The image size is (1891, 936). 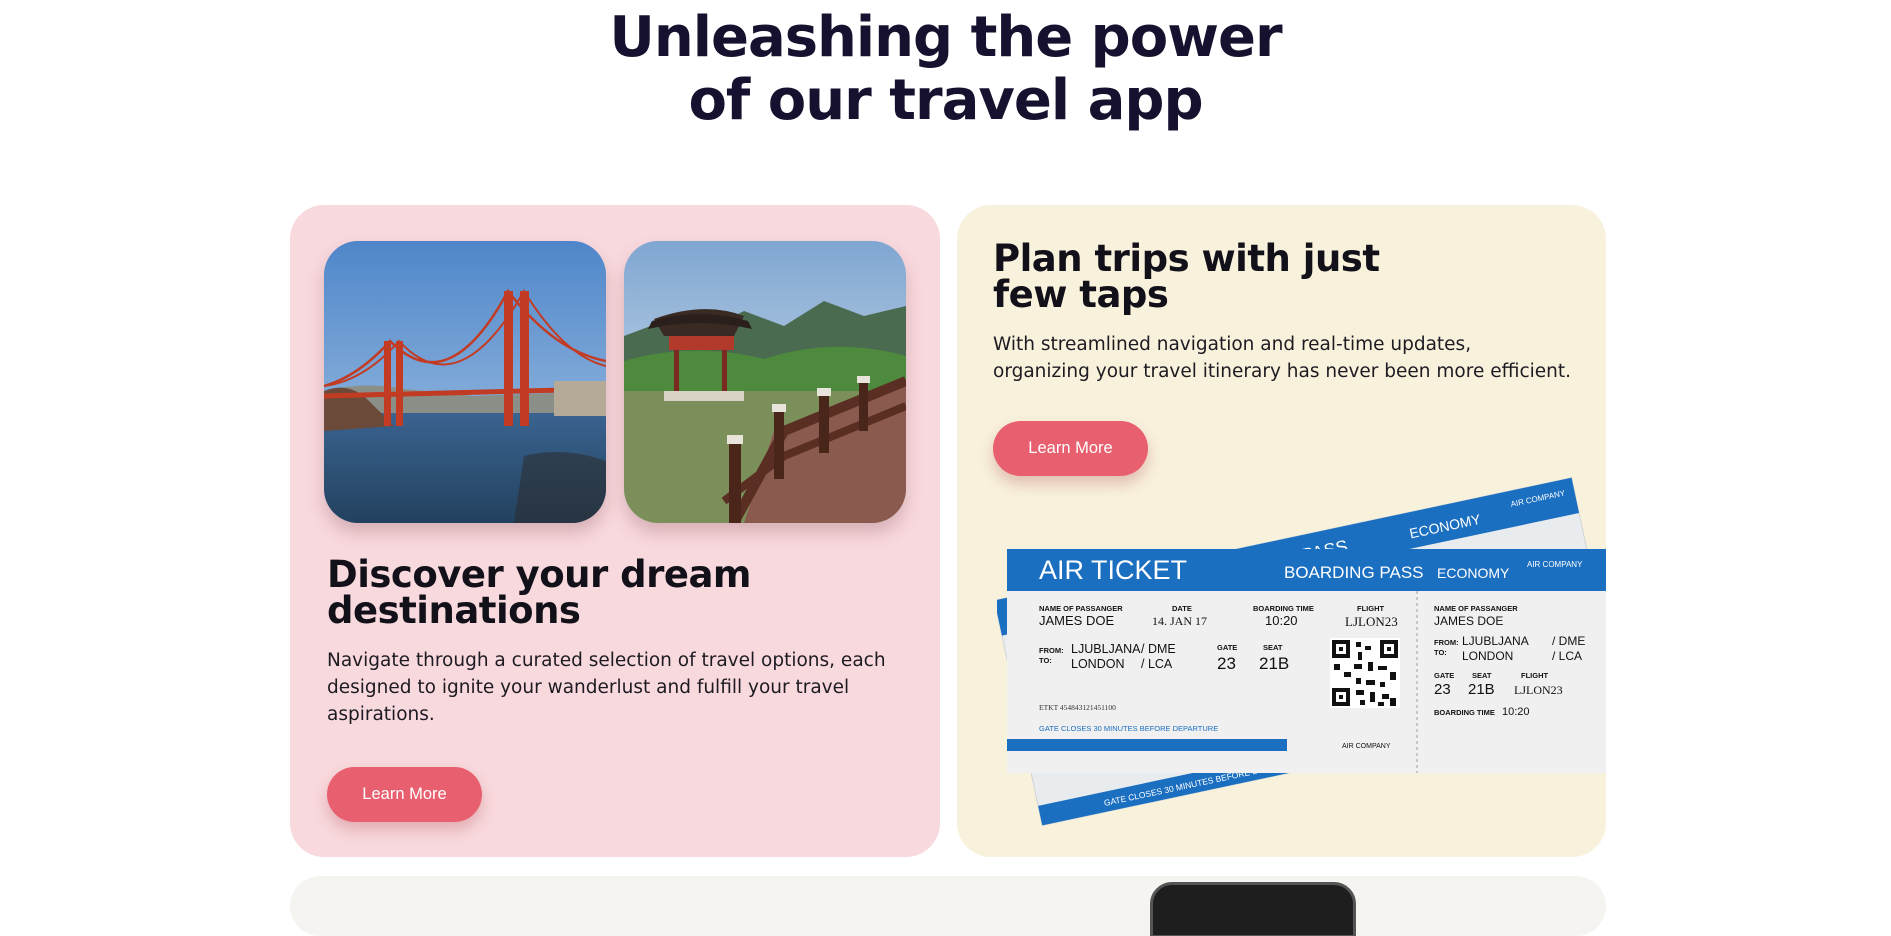 I want to click on stub-flight-number: LJLON23, so click(x=1538, y=690).